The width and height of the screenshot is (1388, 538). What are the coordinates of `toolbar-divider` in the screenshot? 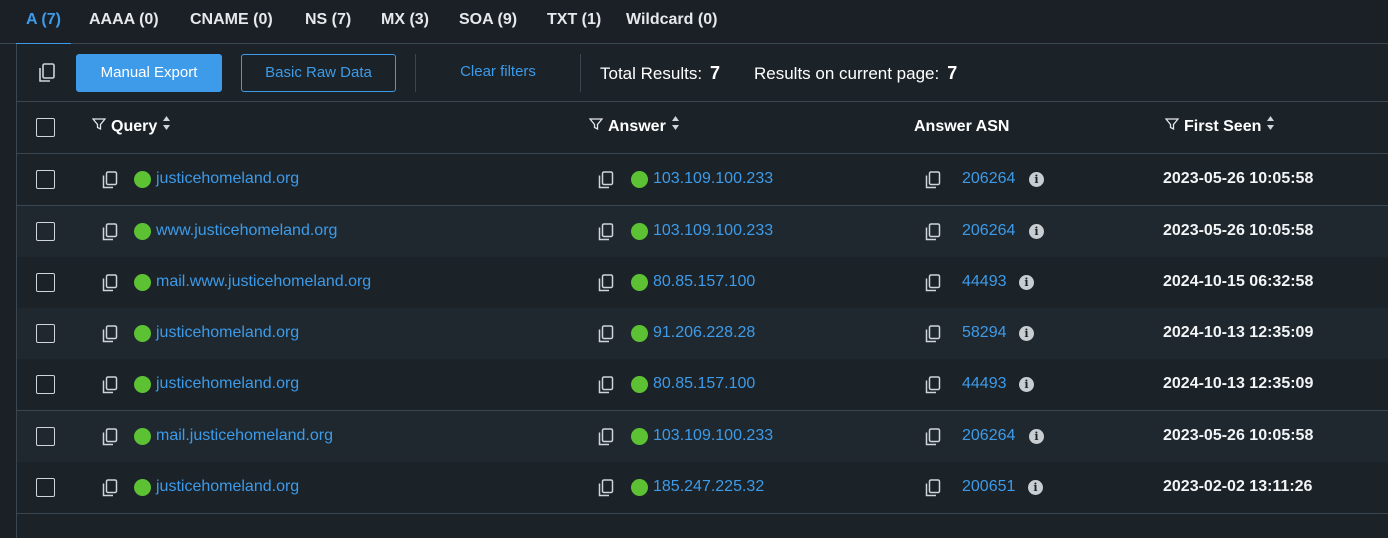 It's located at (415, 73).